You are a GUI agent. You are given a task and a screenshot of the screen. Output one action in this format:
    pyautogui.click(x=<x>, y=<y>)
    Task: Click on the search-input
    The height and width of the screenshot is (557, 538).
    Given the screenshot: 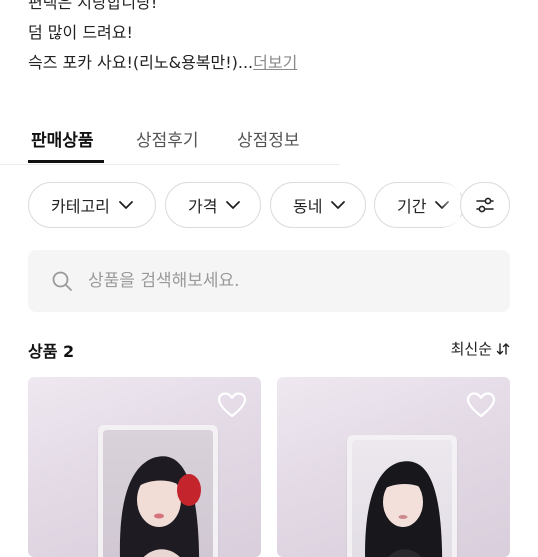 What is the action you would take?
    pyautogui.click(x=278, y=281)
    